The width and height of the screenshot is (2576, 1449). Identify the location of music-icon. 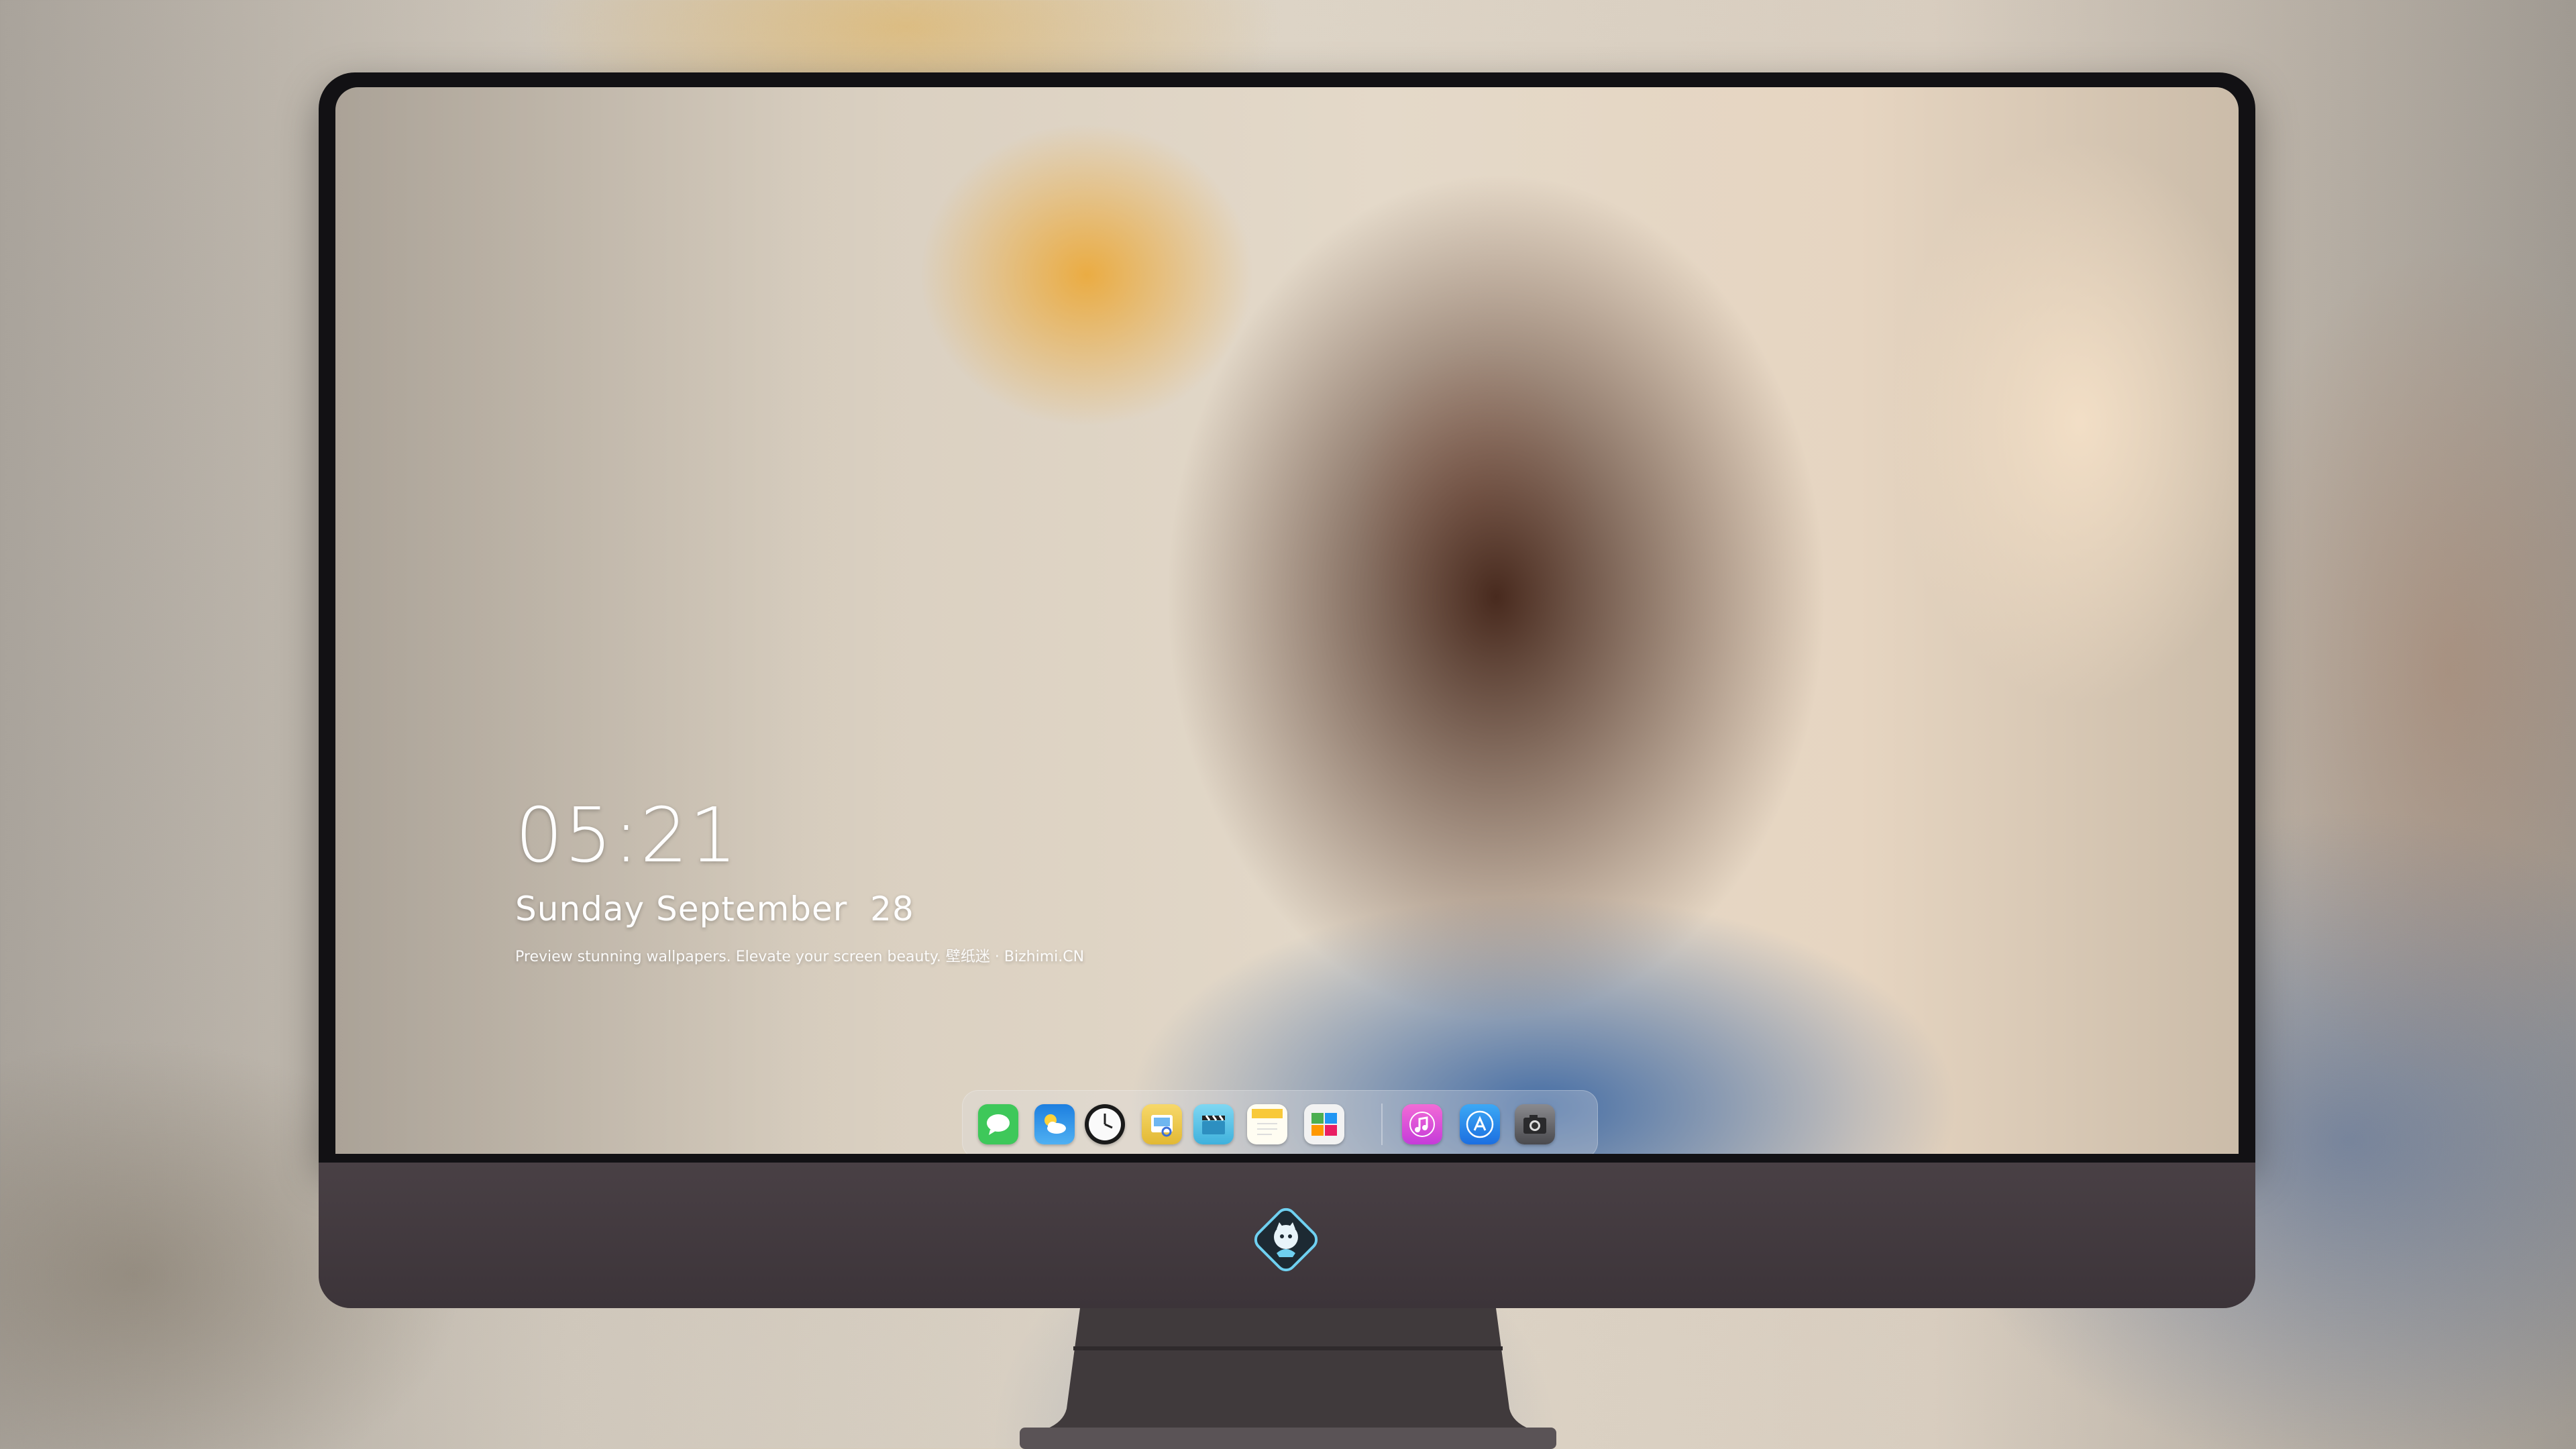
(1422, 1124).